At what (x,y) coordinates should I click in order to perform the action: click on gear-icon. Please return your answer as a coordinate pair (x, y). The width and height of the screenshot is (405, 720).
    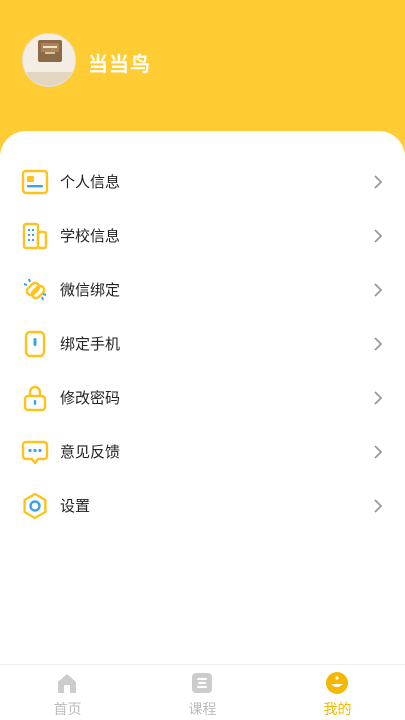
    Looking at the image, I should click on (35, 506).